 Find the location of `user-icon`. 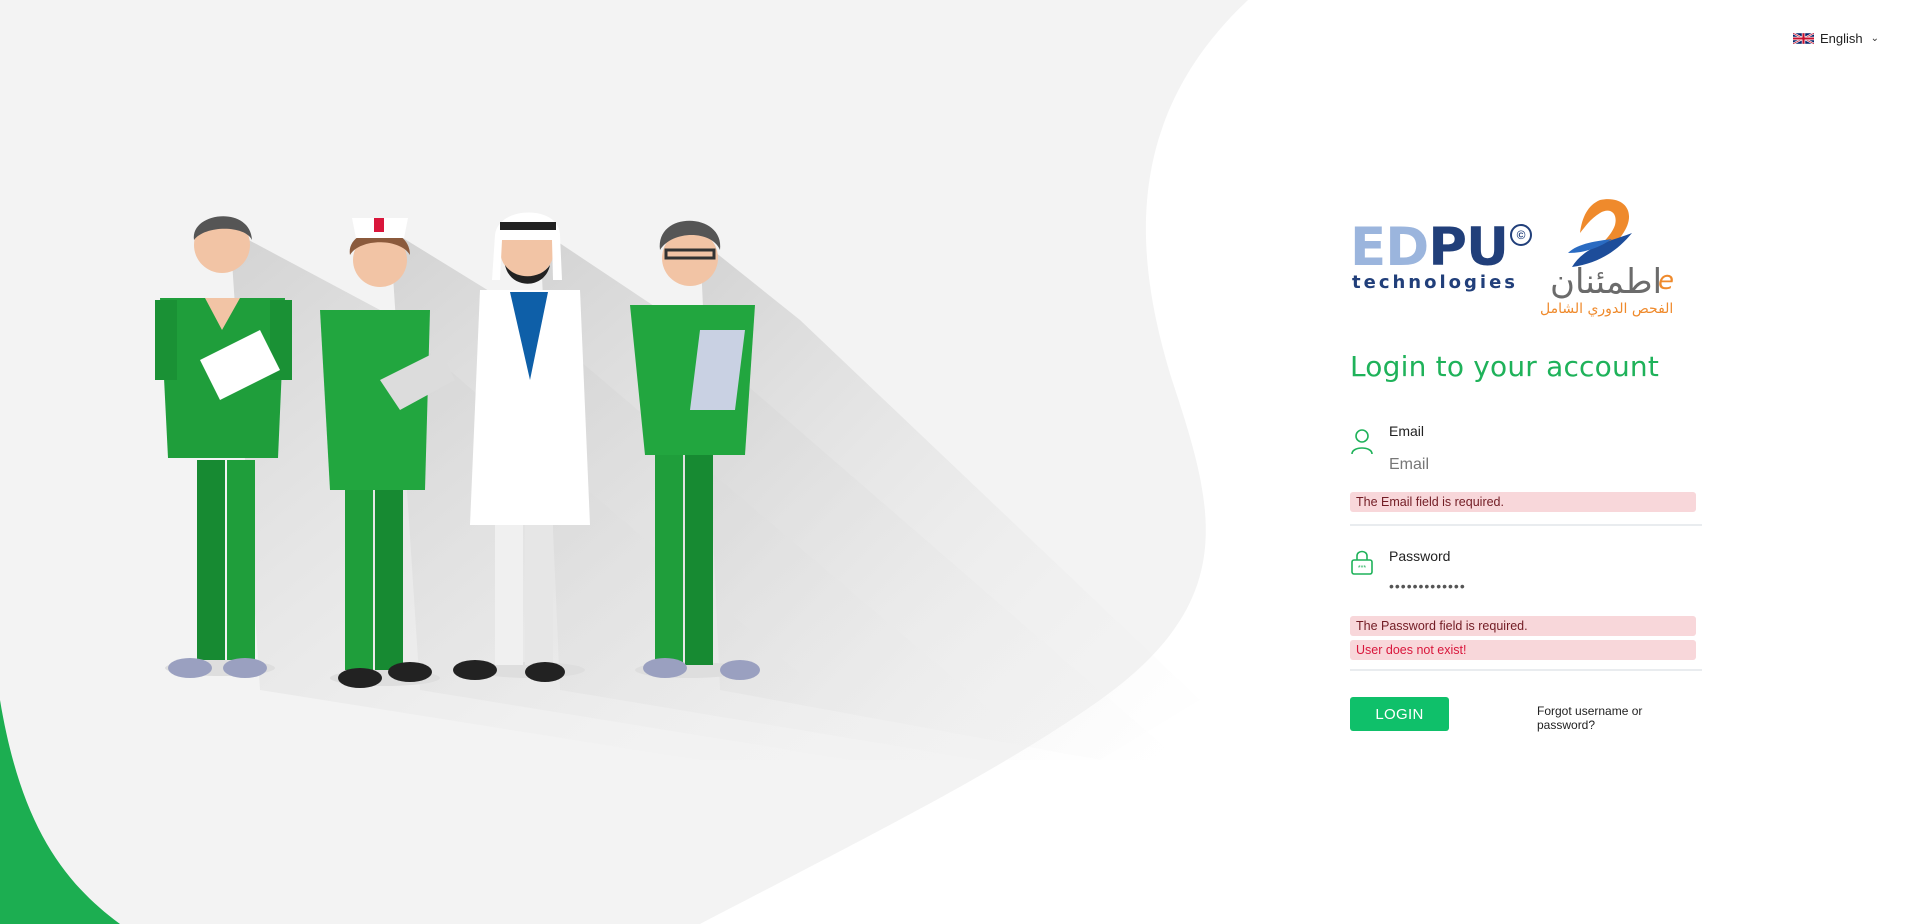

user-icon is located at coordinates (1362, 442).